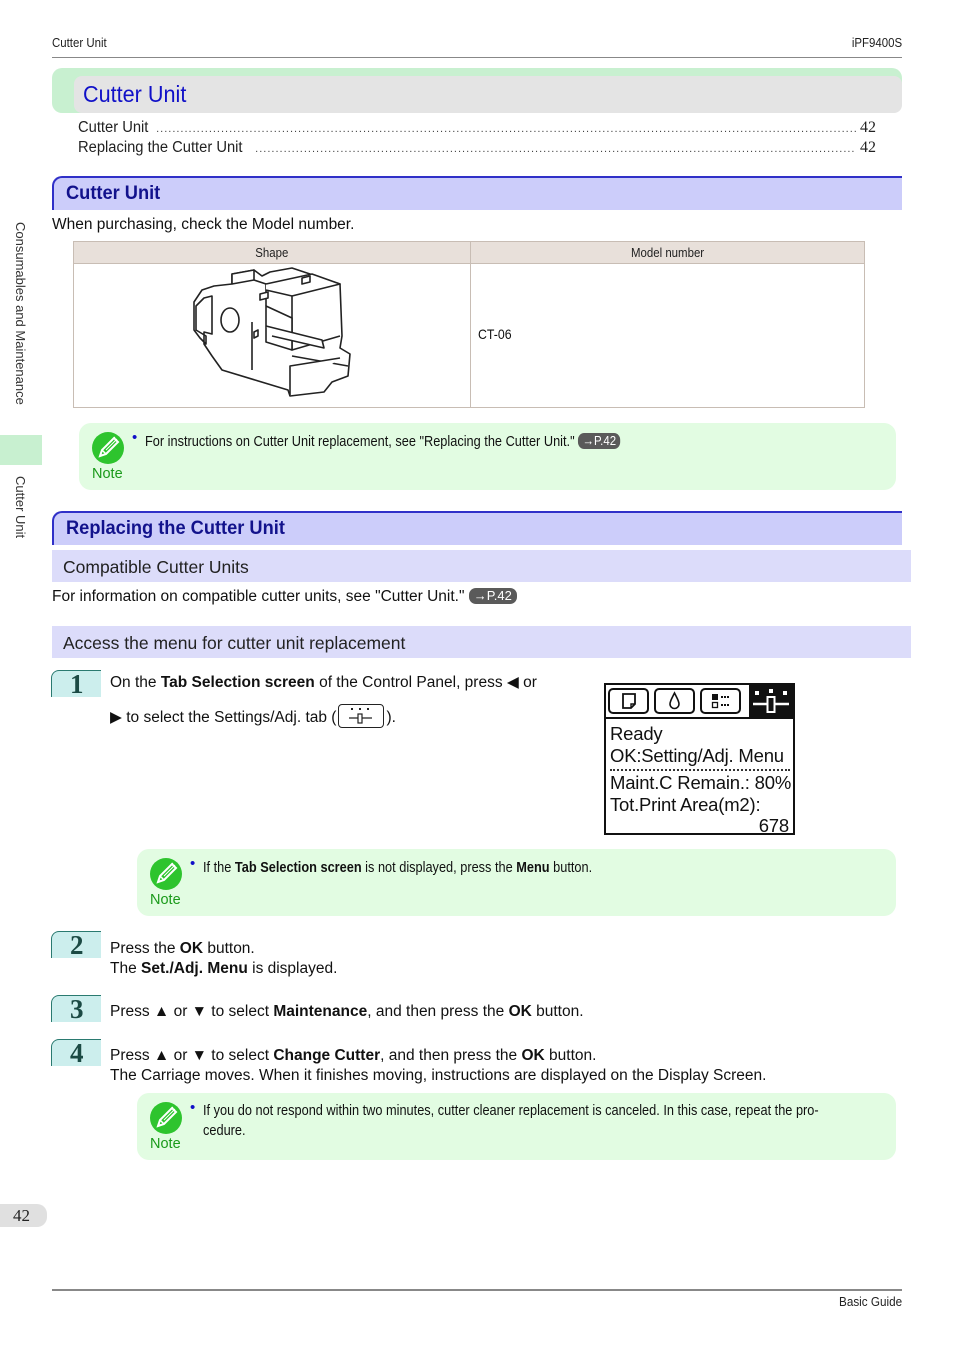  I want to click on section-title: Cutter Unit, so click(113, 193).